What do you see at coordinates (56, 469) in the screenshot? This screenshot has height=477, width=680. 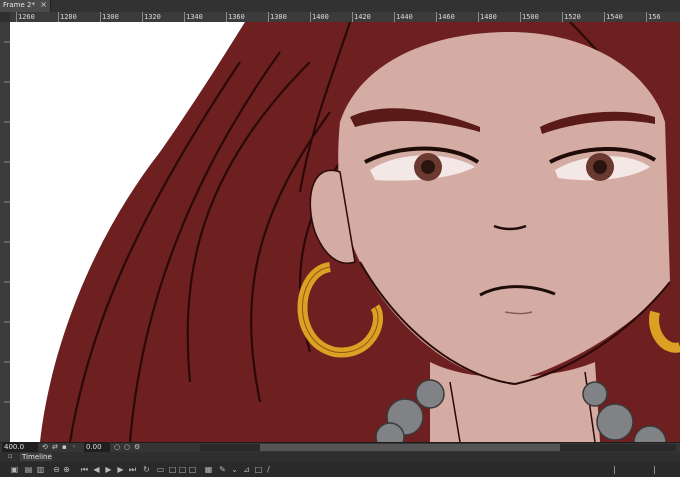 I see `zoom-out-icon: ⊖` at bounding box center [56, 469].